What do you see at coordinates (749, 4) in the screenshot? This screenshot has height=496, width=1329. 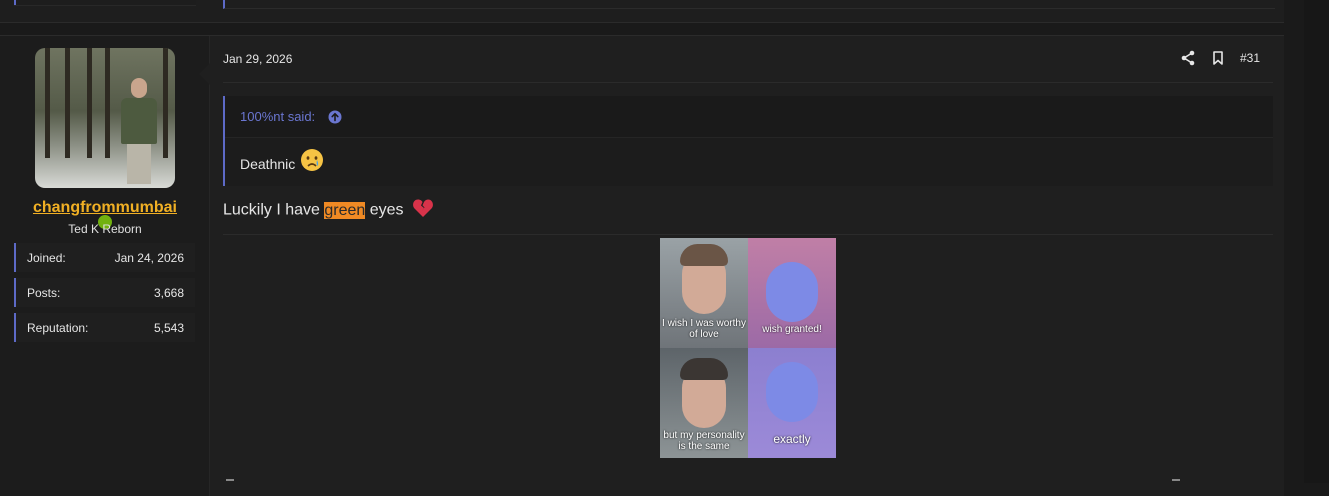 I see `previous-post-quote-stub` at bounding box center [749, 4].